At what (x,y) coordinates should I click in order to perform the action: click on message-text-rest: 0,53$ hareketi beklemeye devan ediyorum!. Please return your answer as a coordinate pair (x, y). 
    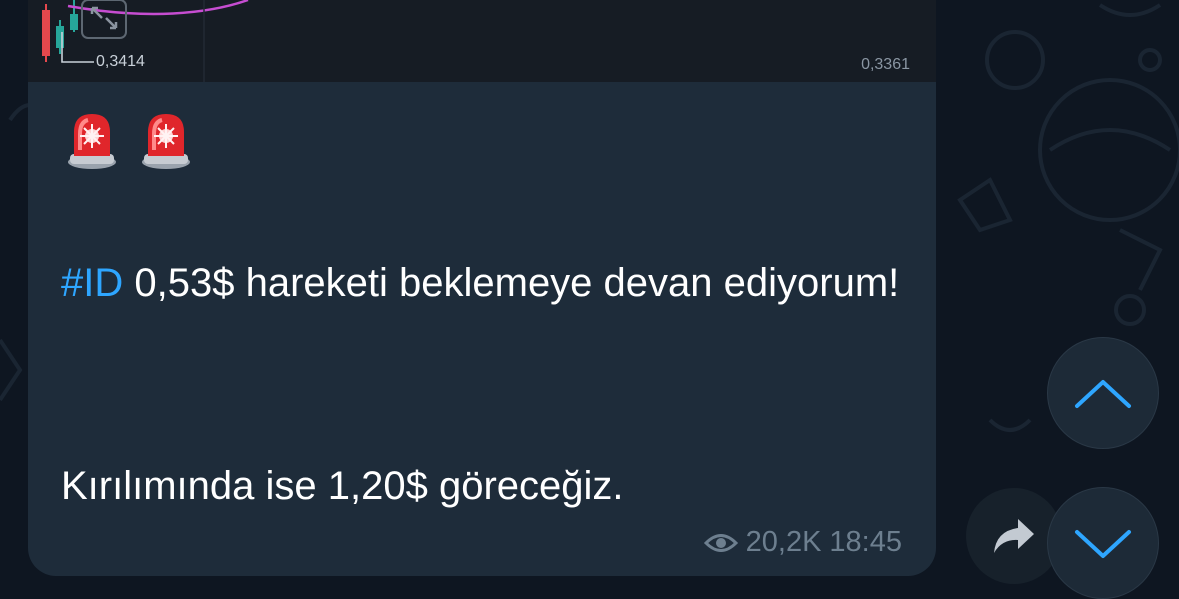
    Looking at the image, I should click on (511, 283).